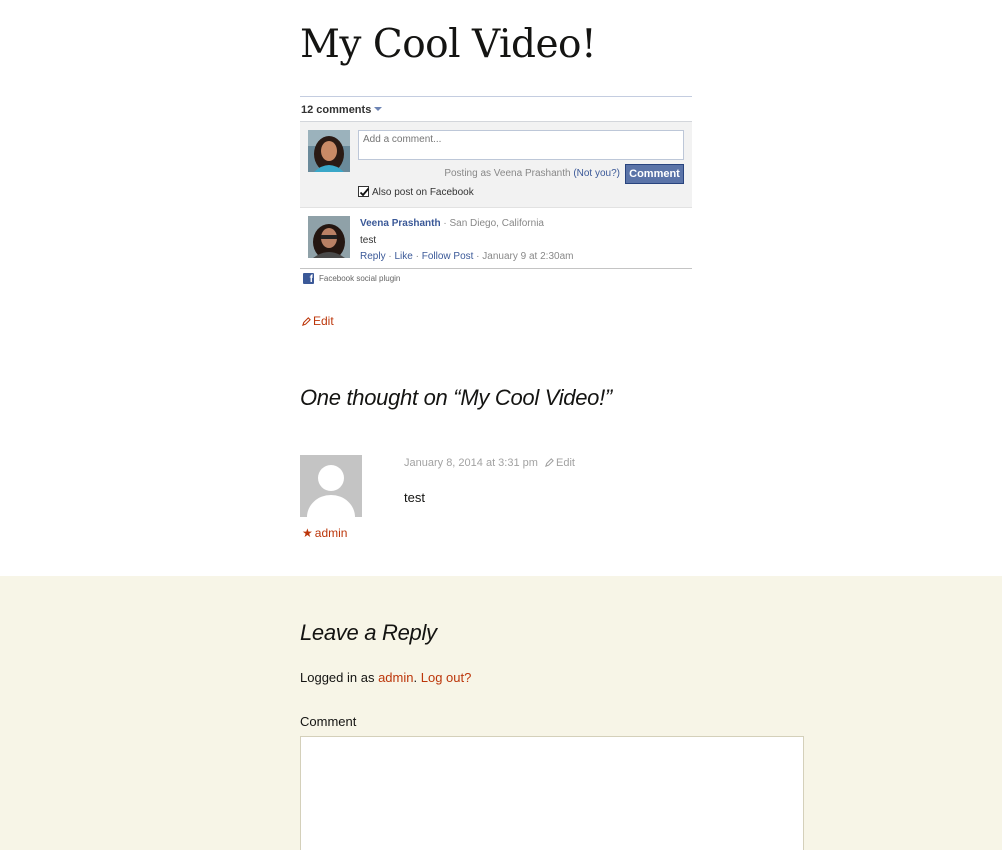  What do you see at coordinates (373, 256) in the screenshot?
I see `reply-link: Reply` at bounding box center [373, 256].